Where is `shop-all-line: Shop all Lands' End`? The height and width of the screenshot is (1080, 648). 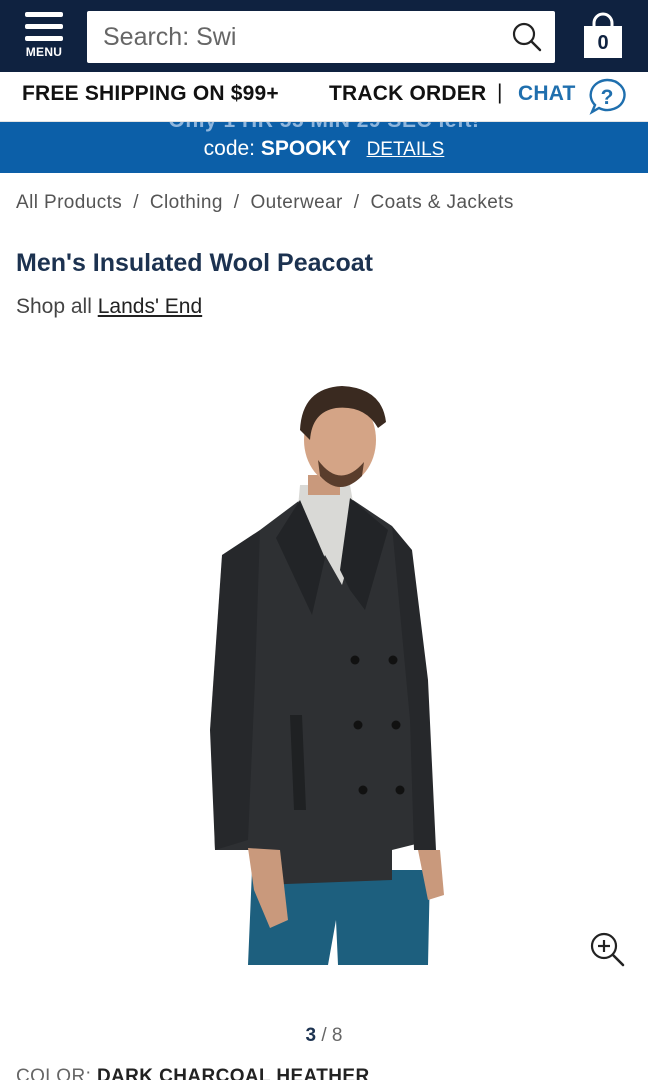
shop-all-line: Shop all Lands' End is located at coordinates (109, 307).